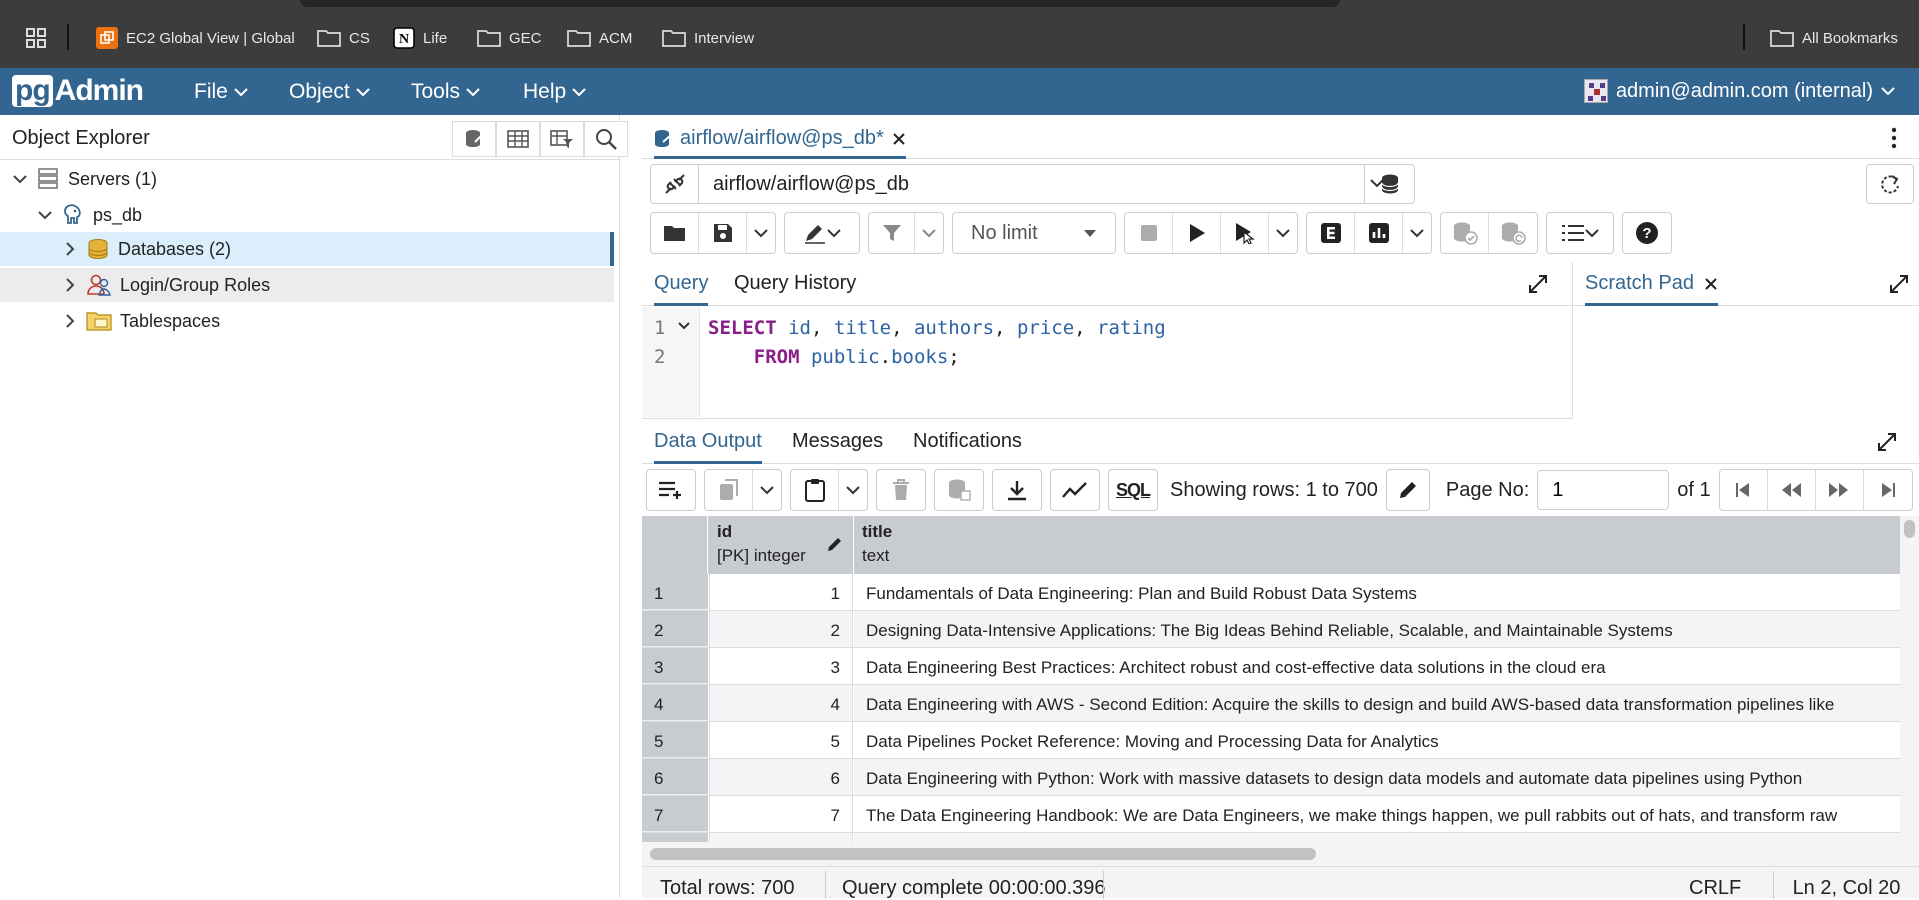  What do you see at coordinates (445, 92) in the screenshot?
I see `menu-tools: Tools` at bounding box center [445, 92].